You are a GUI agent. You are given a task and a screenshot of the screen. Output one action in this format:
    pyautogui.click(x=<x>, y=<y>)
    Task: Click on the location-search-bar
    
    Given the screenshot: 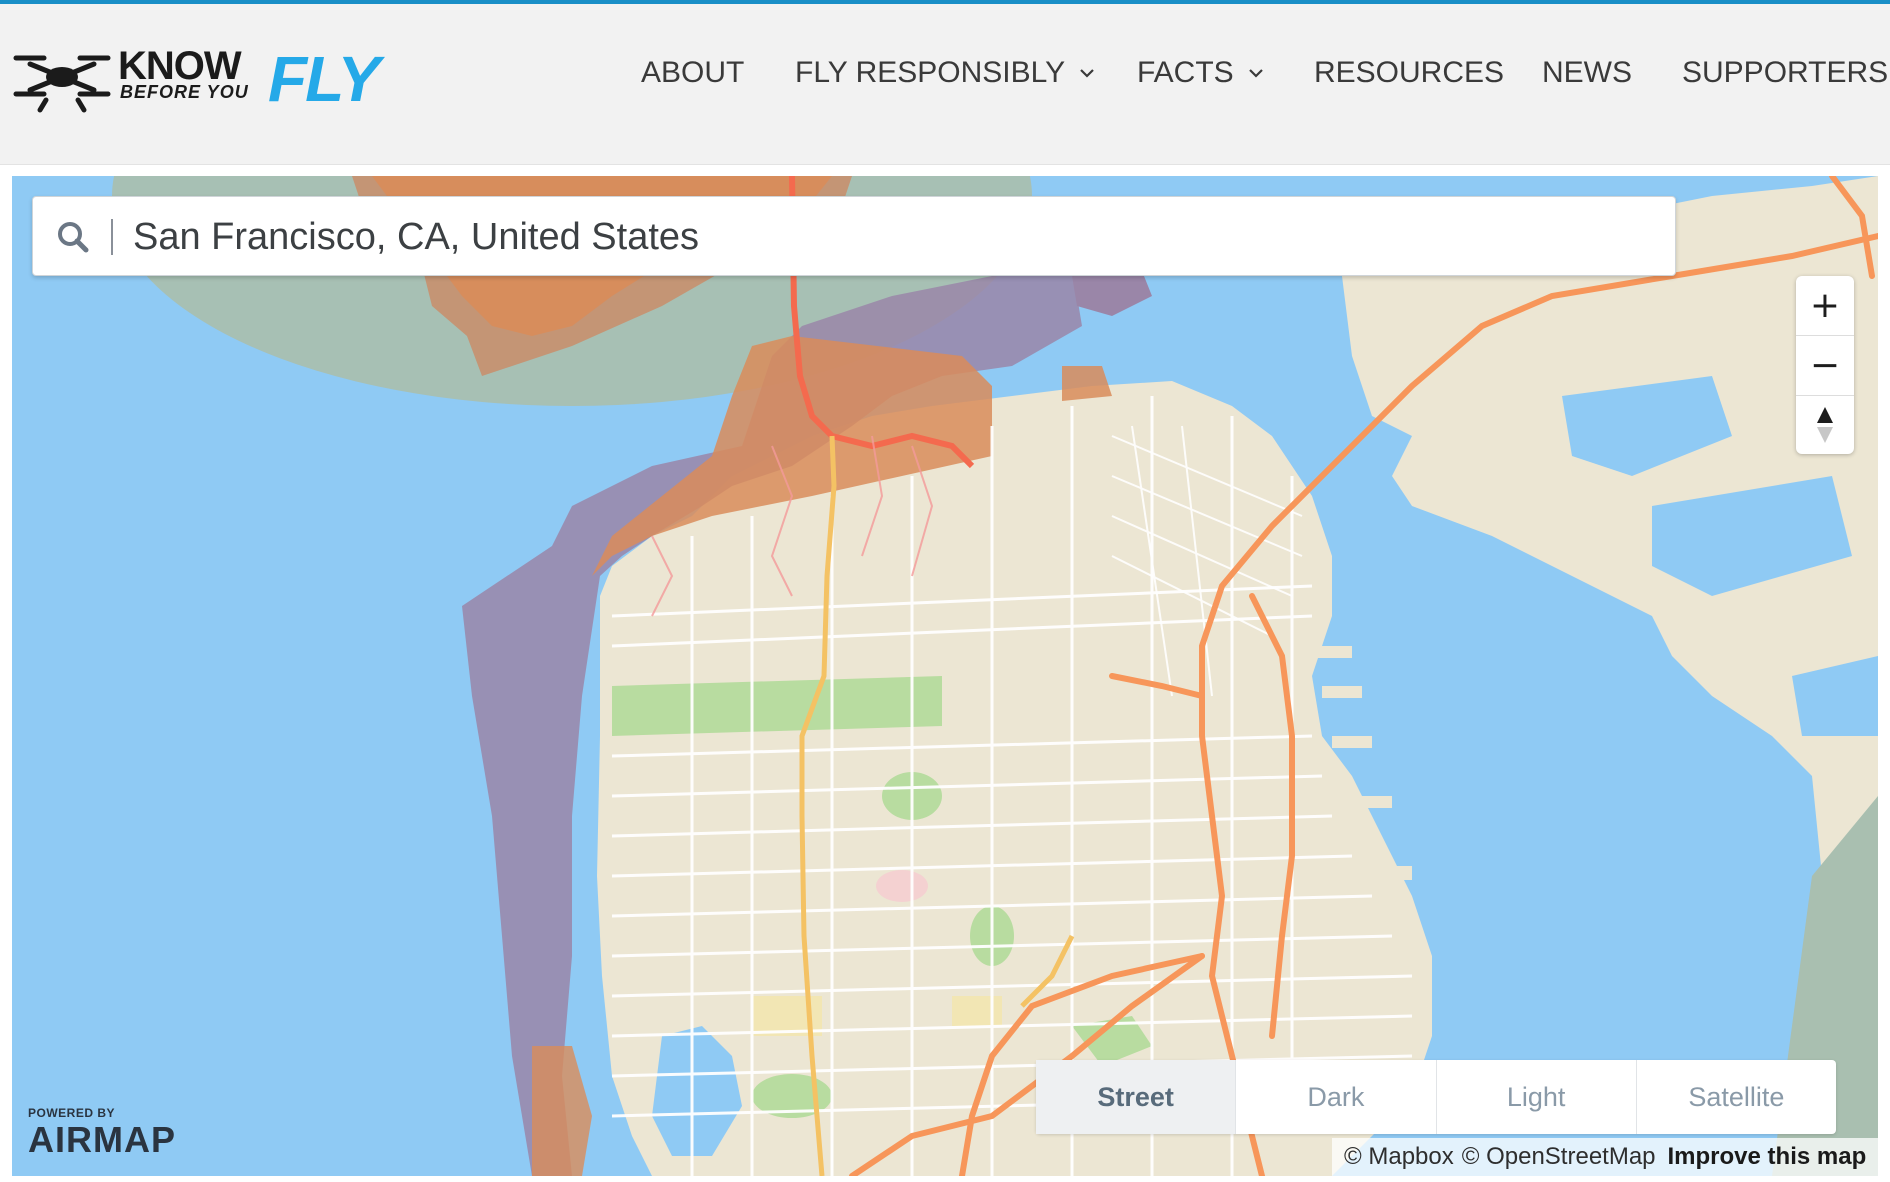 What is the action you would take?
    pyautogui.click(x=854, y=236)
    